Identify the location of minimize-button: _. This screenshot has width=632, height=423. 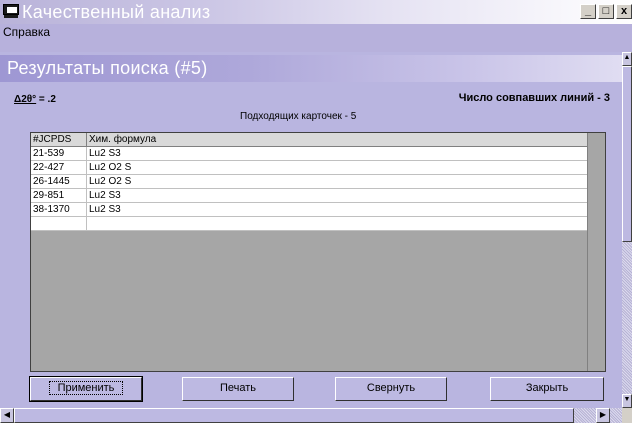
(588, 11).